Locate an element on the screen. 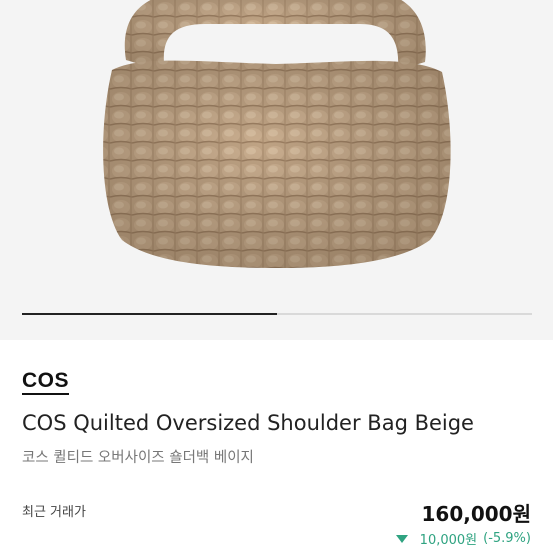 This screenshot has height=553, width=553. recent-price-label: 최근 거래가 is located at coordinates (54, 512).